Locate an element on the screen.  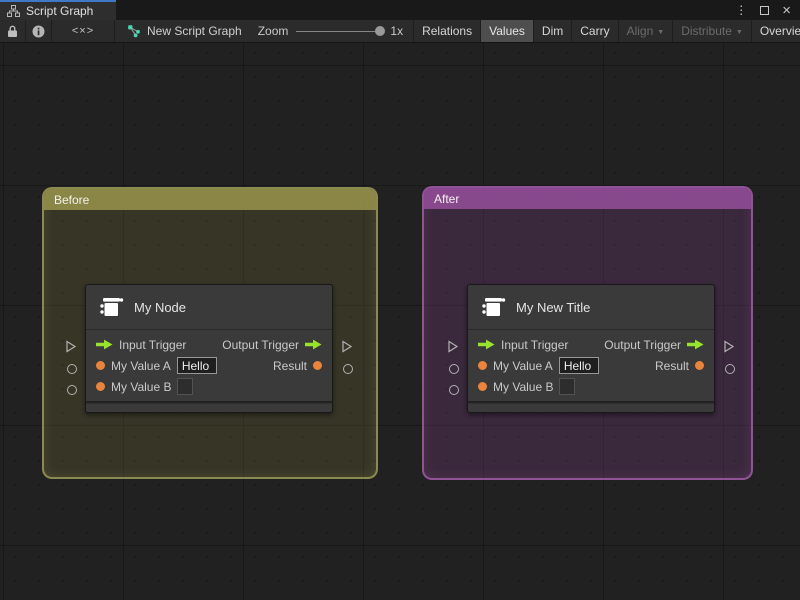
close-icon: × is located at coordinates (786, 10).